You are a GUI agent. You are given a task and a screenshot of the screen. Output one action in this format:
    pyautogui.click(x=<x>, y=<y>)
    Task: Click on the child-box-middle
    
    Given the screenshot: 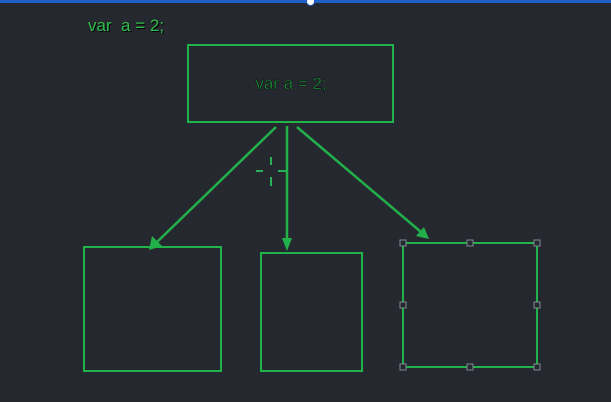 What is the action you would take?
    pyautogui.click(x=311, y=312)
    